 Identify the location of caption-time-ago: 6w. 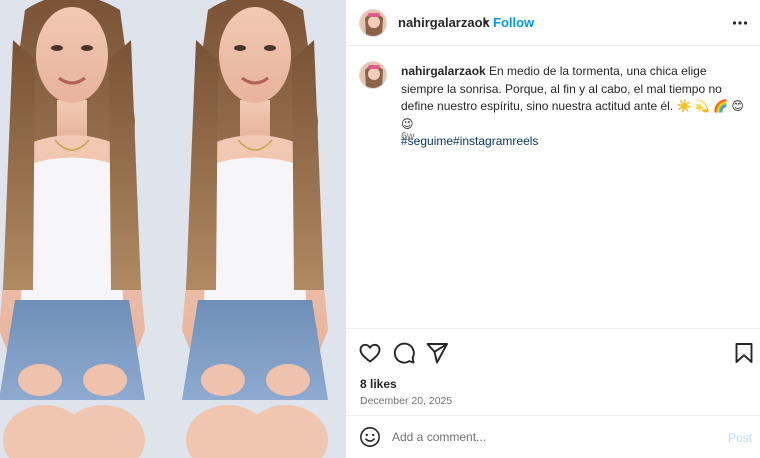
(407, 136).